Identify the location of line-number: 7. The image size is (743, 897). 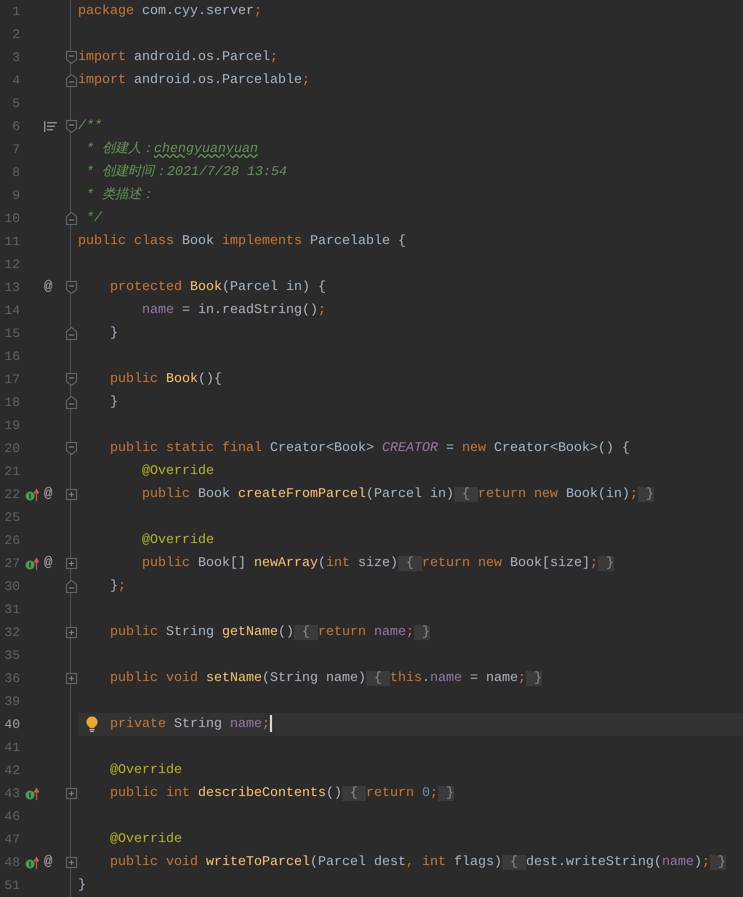
(15, 150).